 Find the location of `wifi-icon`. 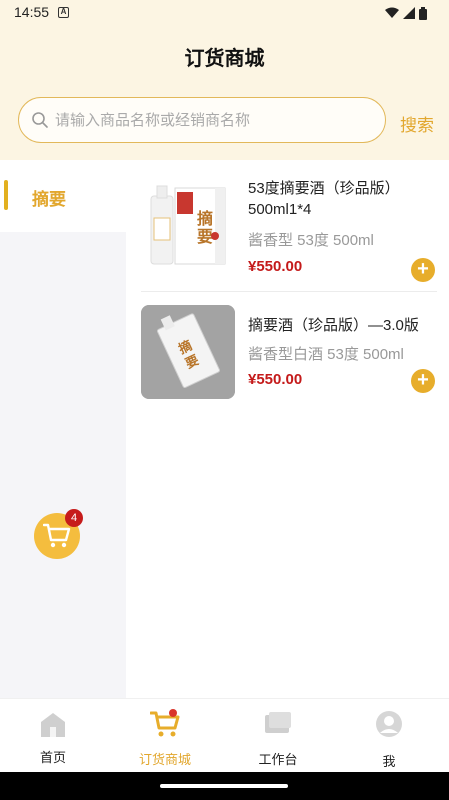

wifi-icon is located at coordinates (392, 12).